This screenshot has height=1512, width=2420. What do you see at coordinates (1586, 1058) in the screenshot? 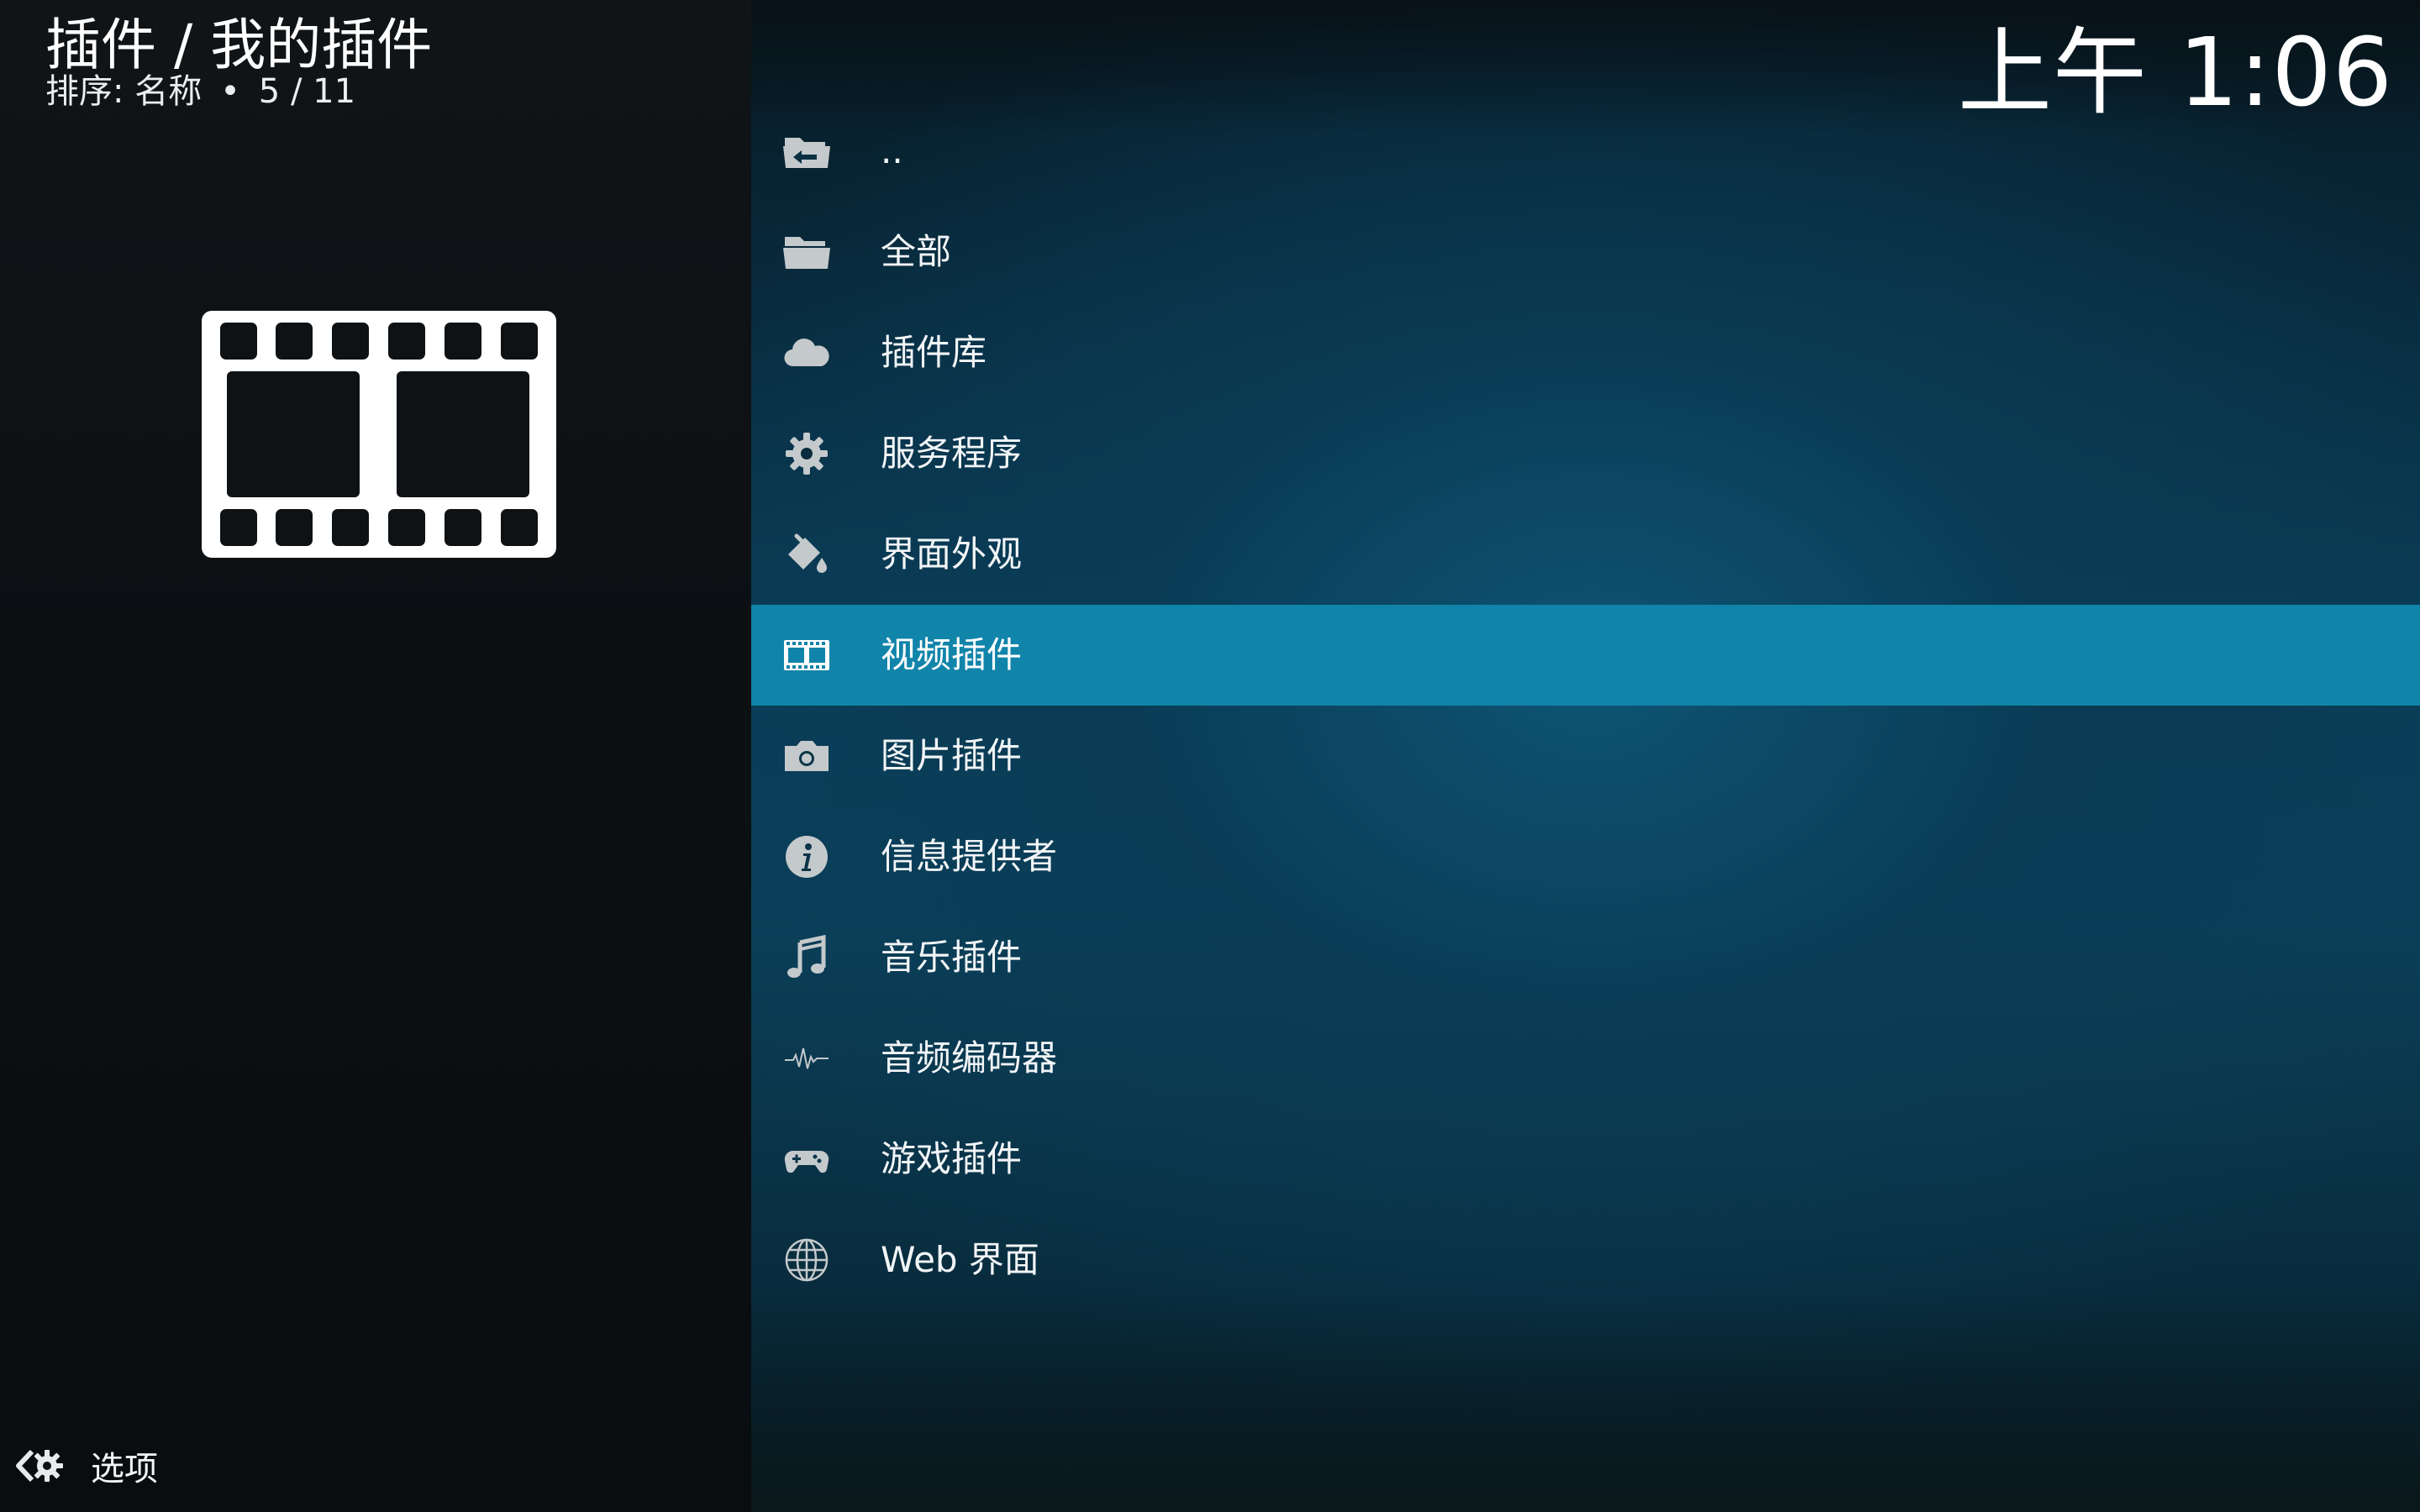
I see `list-item-audio-encoders: 音频编码器` at bounding box center [1586, 1058].